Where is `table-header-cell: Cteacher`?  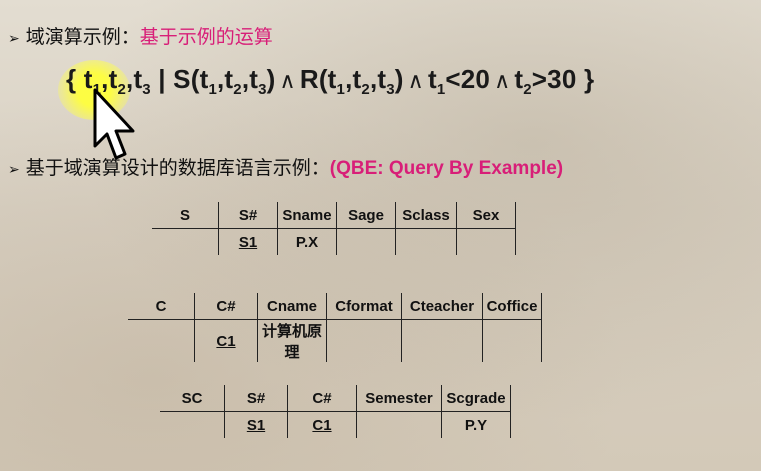 table-header-cell: Cteacher is located at coordinates (442, 306).